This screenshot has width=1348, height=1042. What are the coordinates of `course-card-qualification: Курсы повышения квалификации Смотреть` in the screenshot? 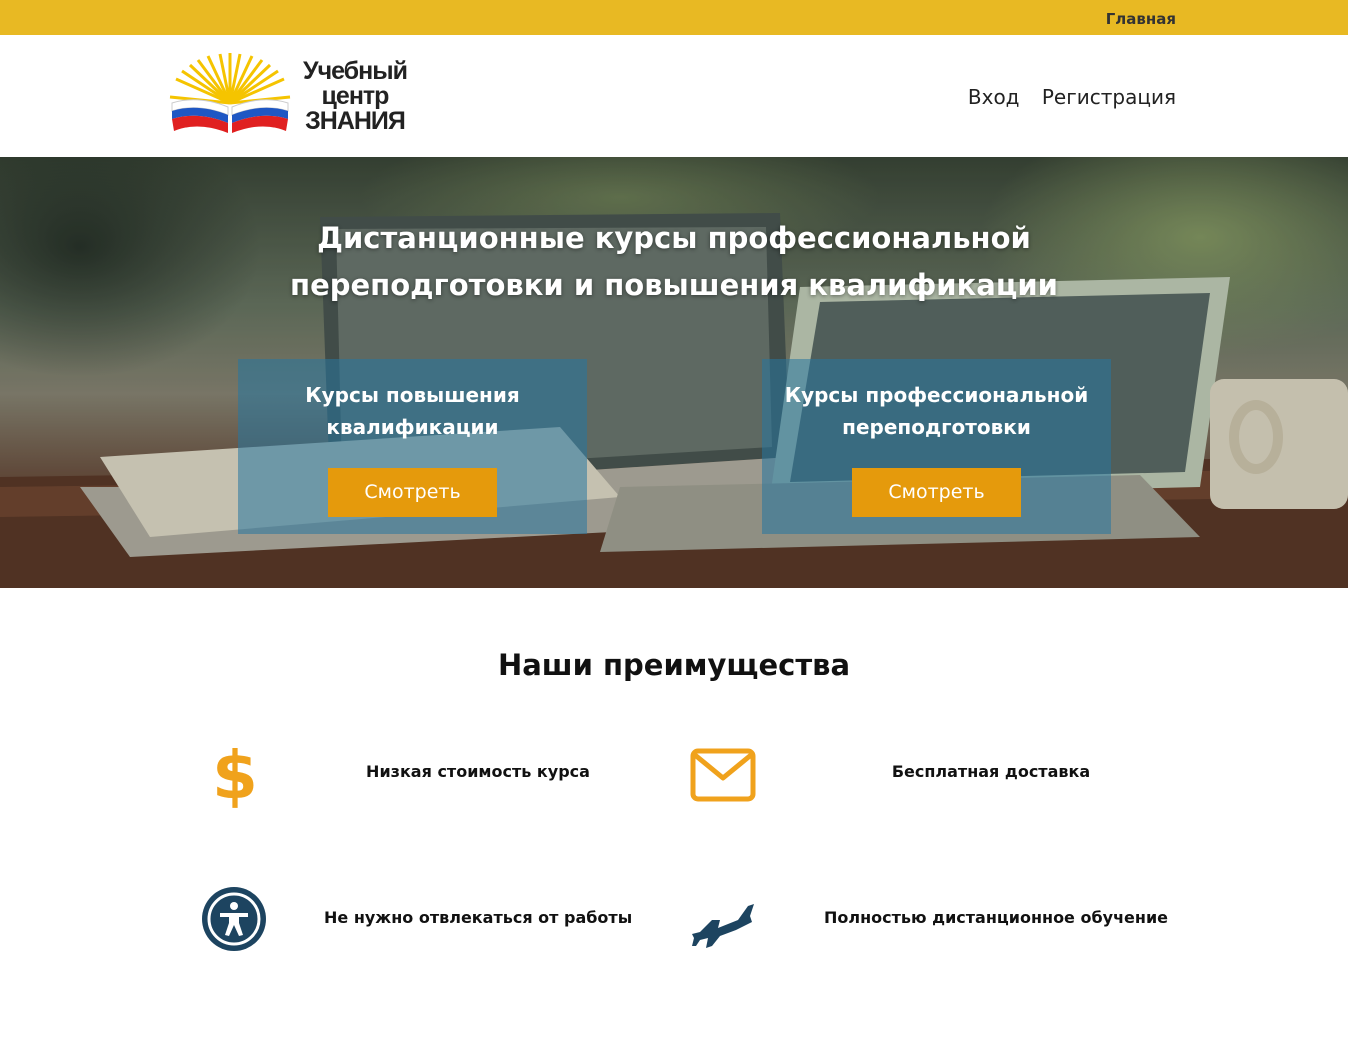 It's located at (412, 446).